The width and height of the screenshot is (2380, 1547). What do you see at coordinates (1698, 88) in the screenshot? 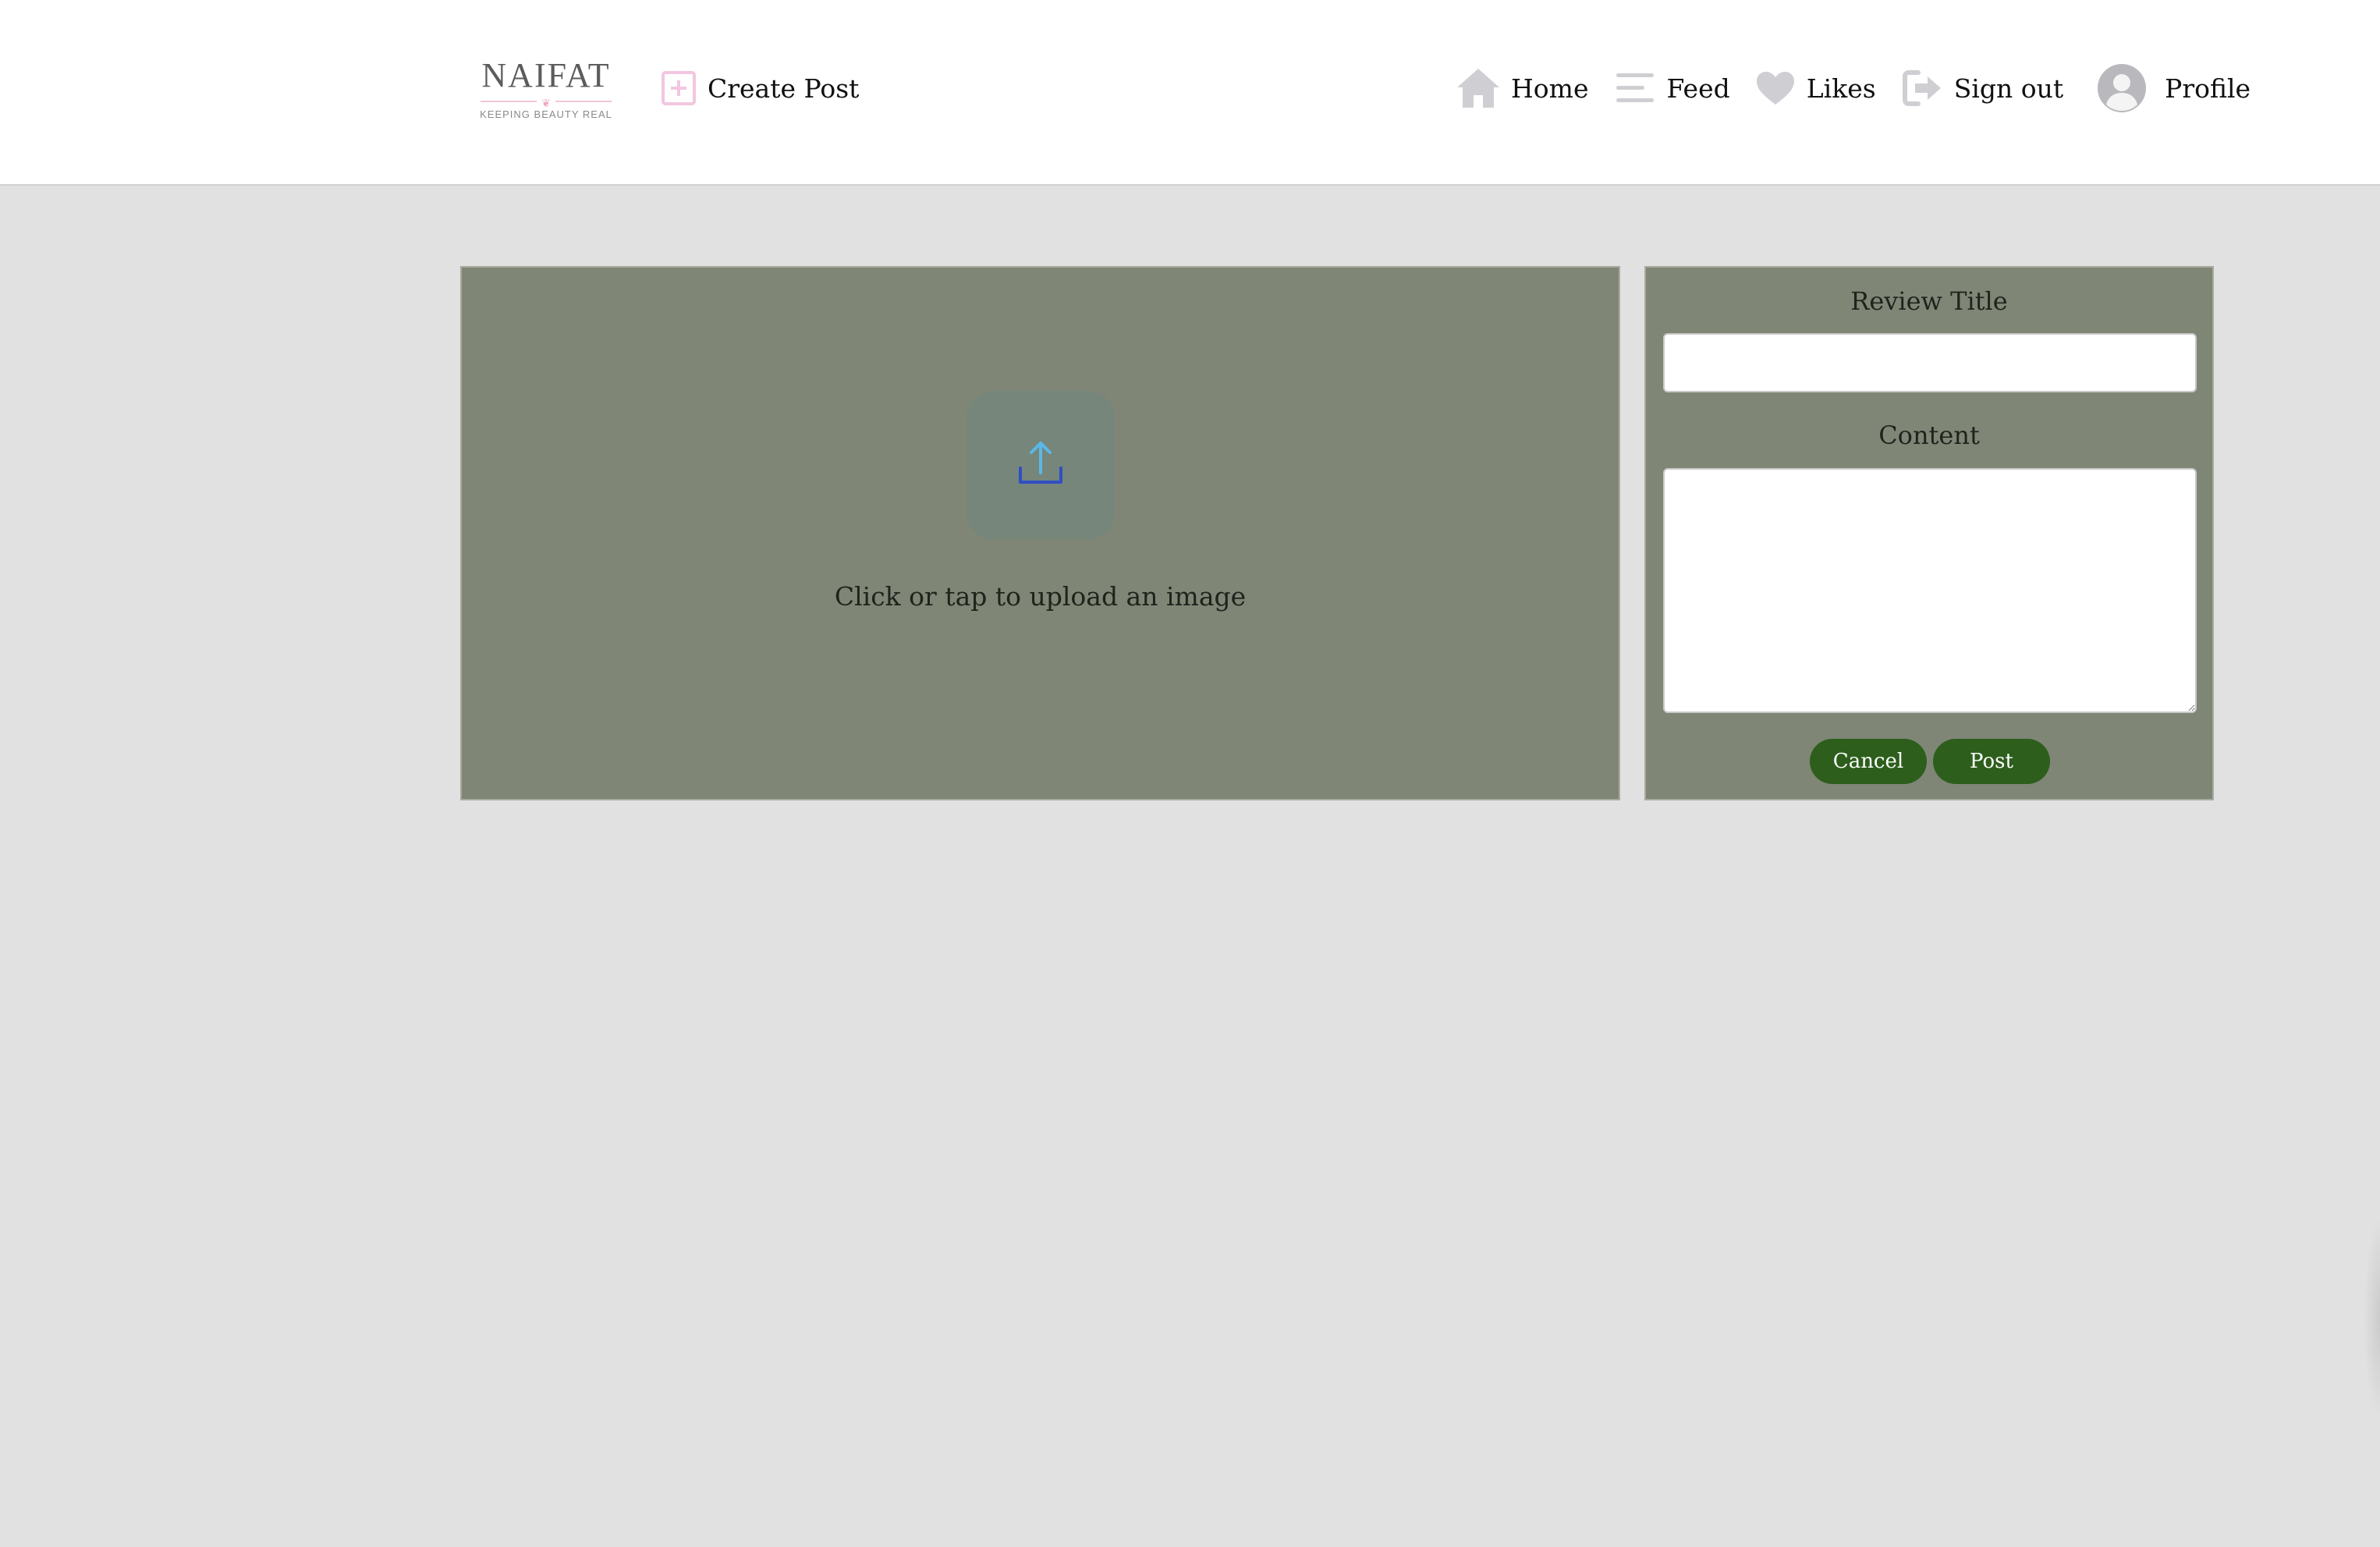
I see `nav-label-feed: Feed` at bounding box center [1698, 88].